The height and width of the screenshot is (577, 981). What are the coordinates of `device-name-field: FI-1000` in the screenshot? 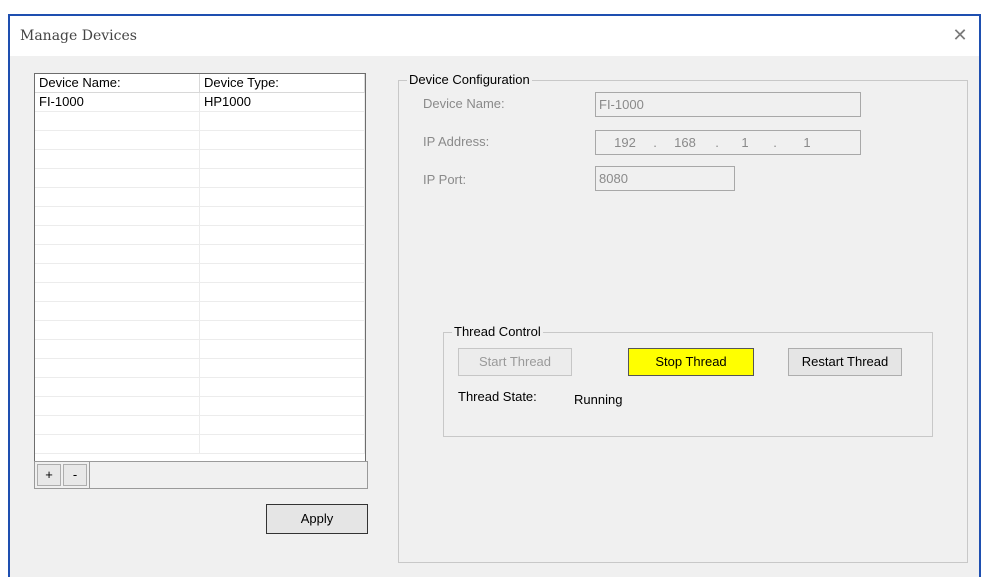 It's located at (728, 104).